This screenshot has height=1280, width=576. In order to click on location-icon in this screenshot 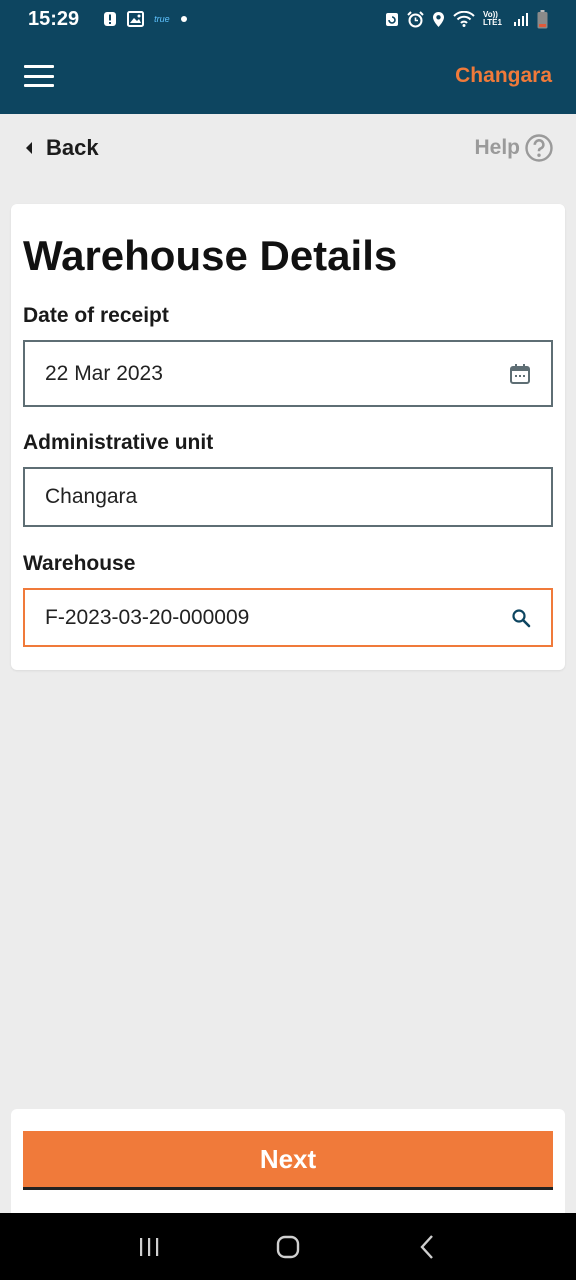, I will do `click(438, 19)`.